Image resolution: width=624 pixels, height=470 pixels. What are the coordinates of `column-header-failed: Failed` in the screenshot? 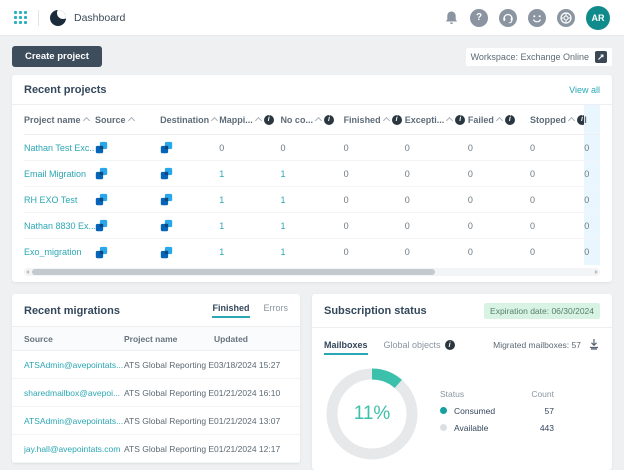 It's located at (499, 119).